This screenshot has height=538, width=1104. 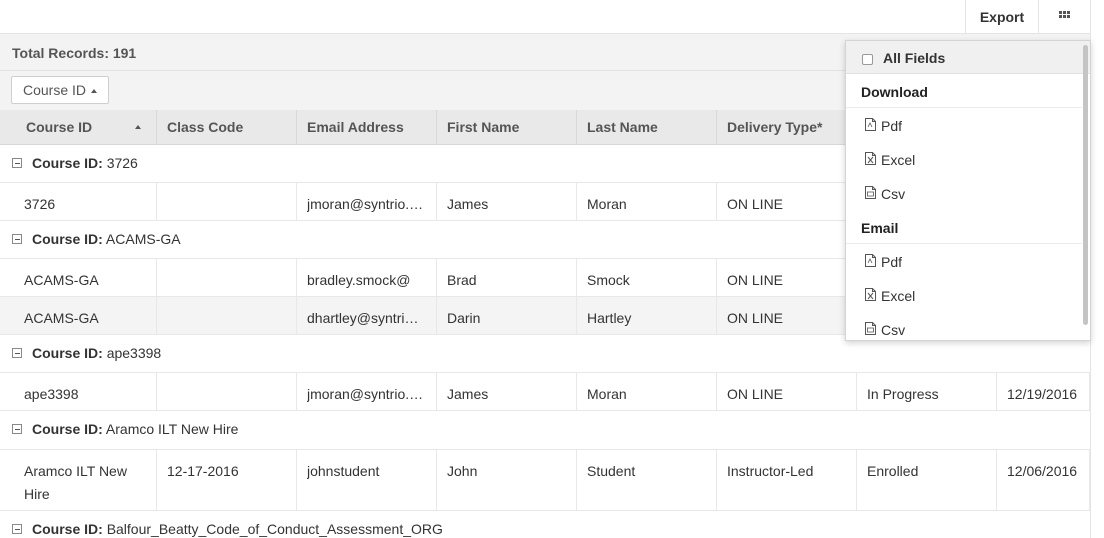 I want to click on cell-course-id: 3726, so click(x=78, y=201).